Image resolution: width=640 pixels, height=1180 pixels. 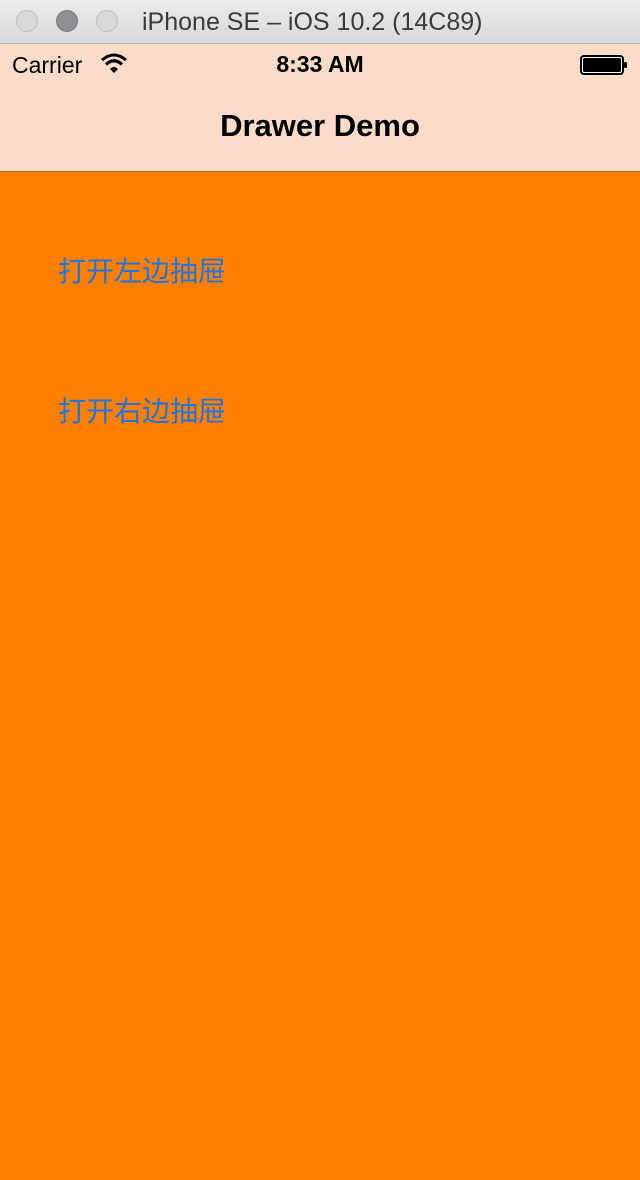 What do you see at coordinates (603, 65) in the screenshot?
I see `battery-icon` at bounding box center [603, 65].